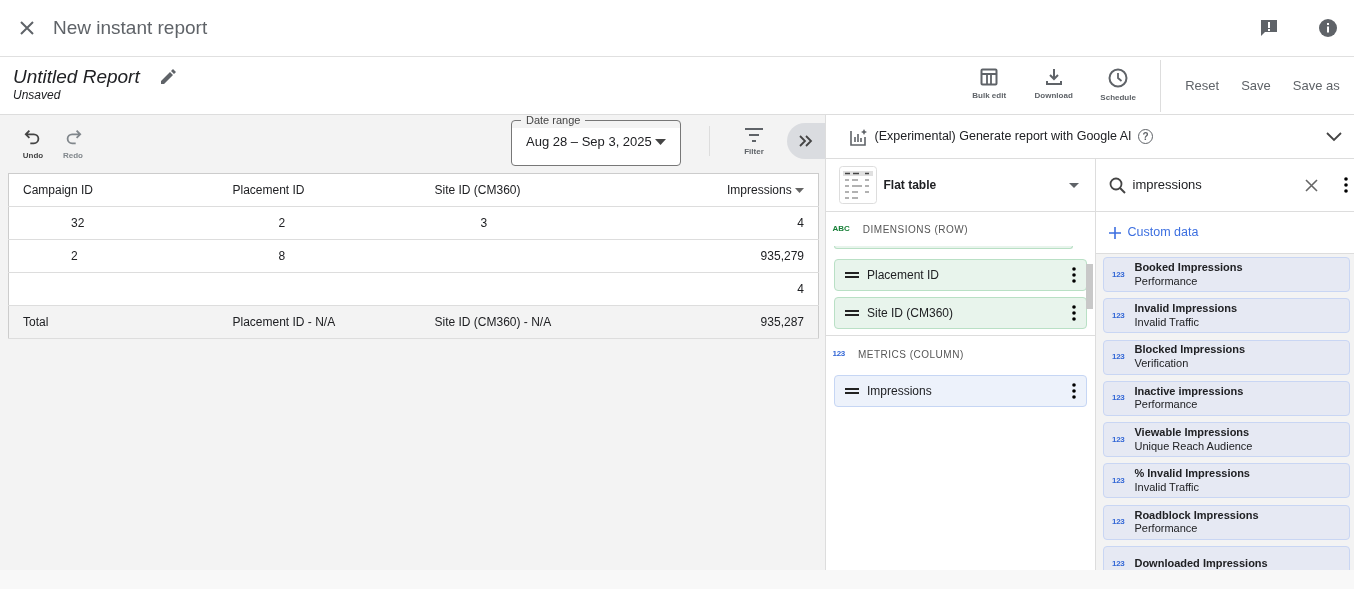  Describe the element at coordinates (1189, 391) in the screenshot. I see `field-name: Inactive impressions` at that location.